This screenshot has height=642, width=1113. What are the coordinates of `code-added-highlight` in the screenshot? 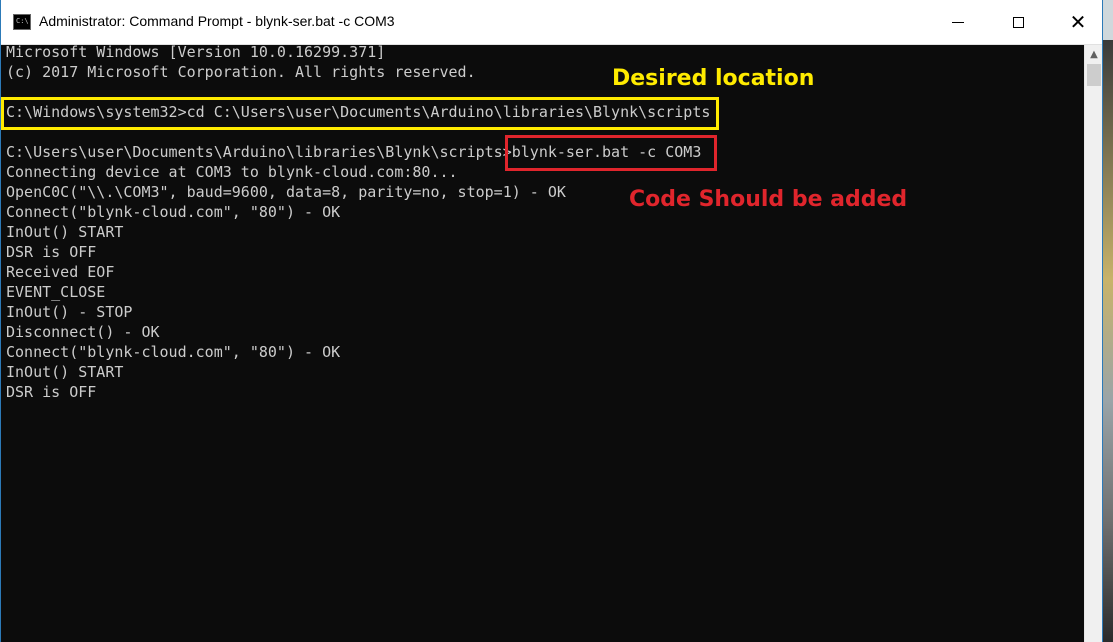 It's located at (611, 153).